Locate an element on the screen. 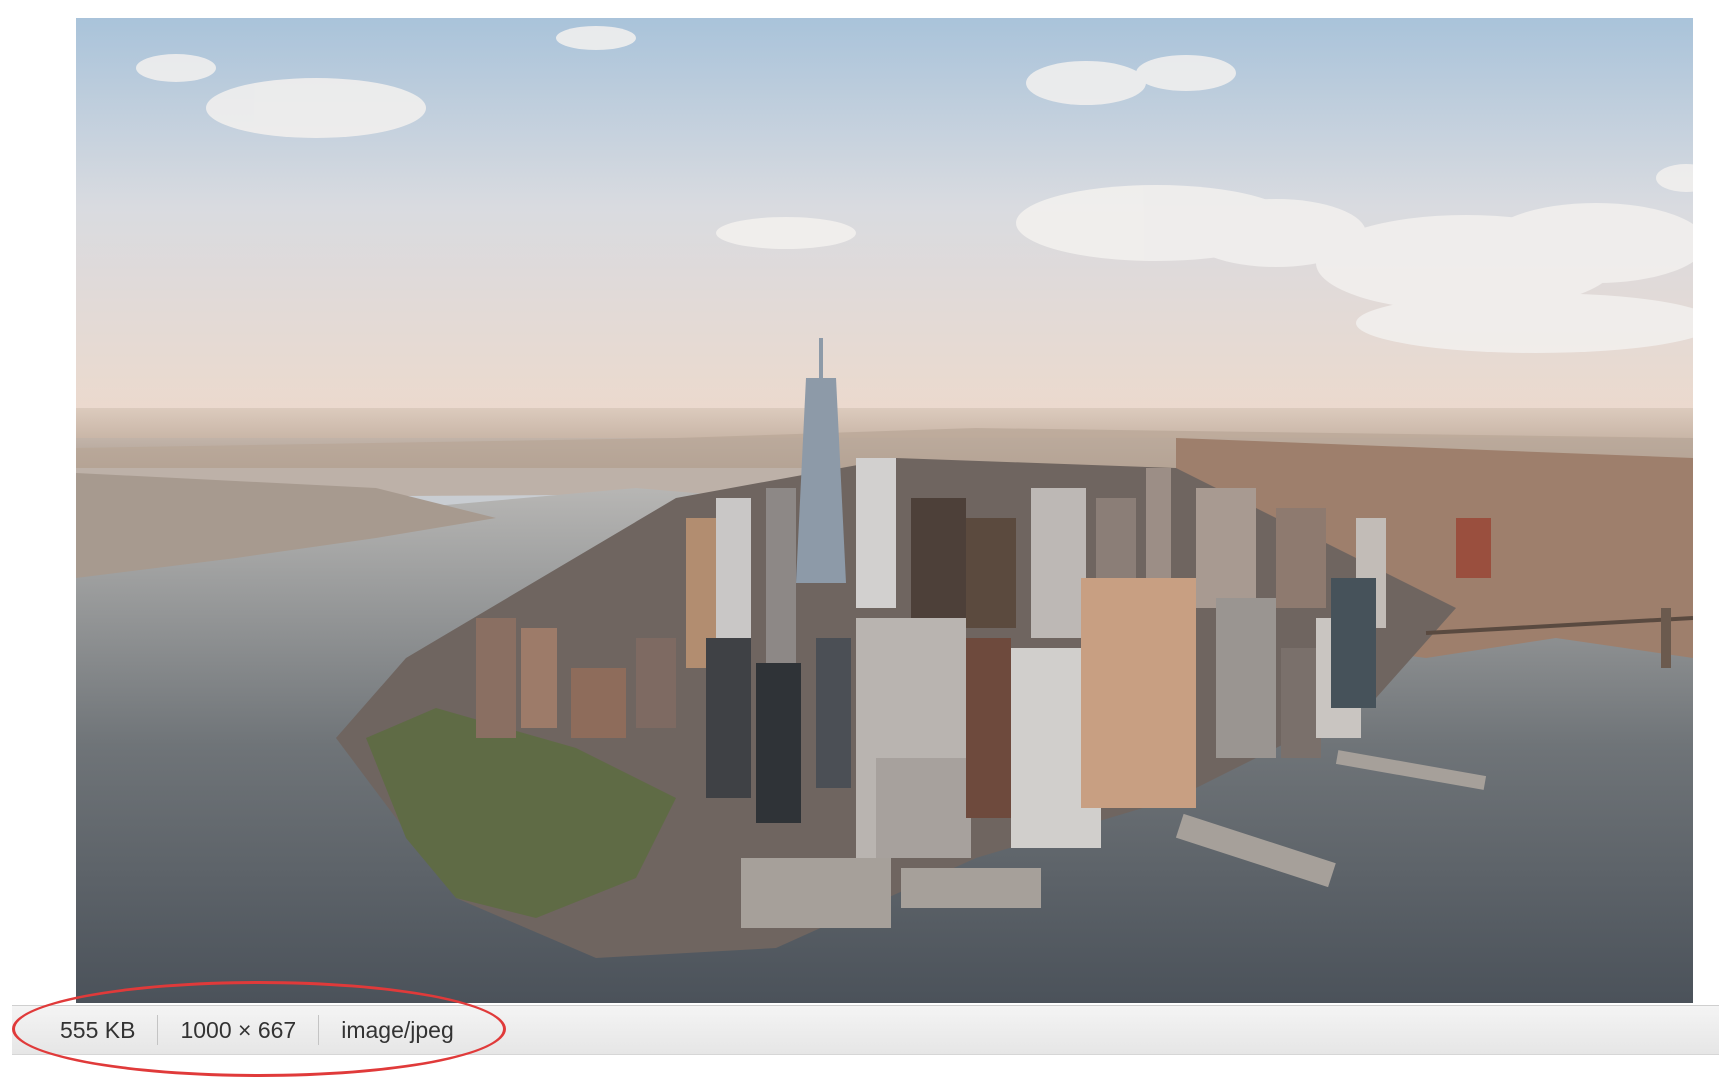 The height and width of the screenshot is (1089, 1719). mime-type-label: image/jpeg is located at coordinates (397, 1030).